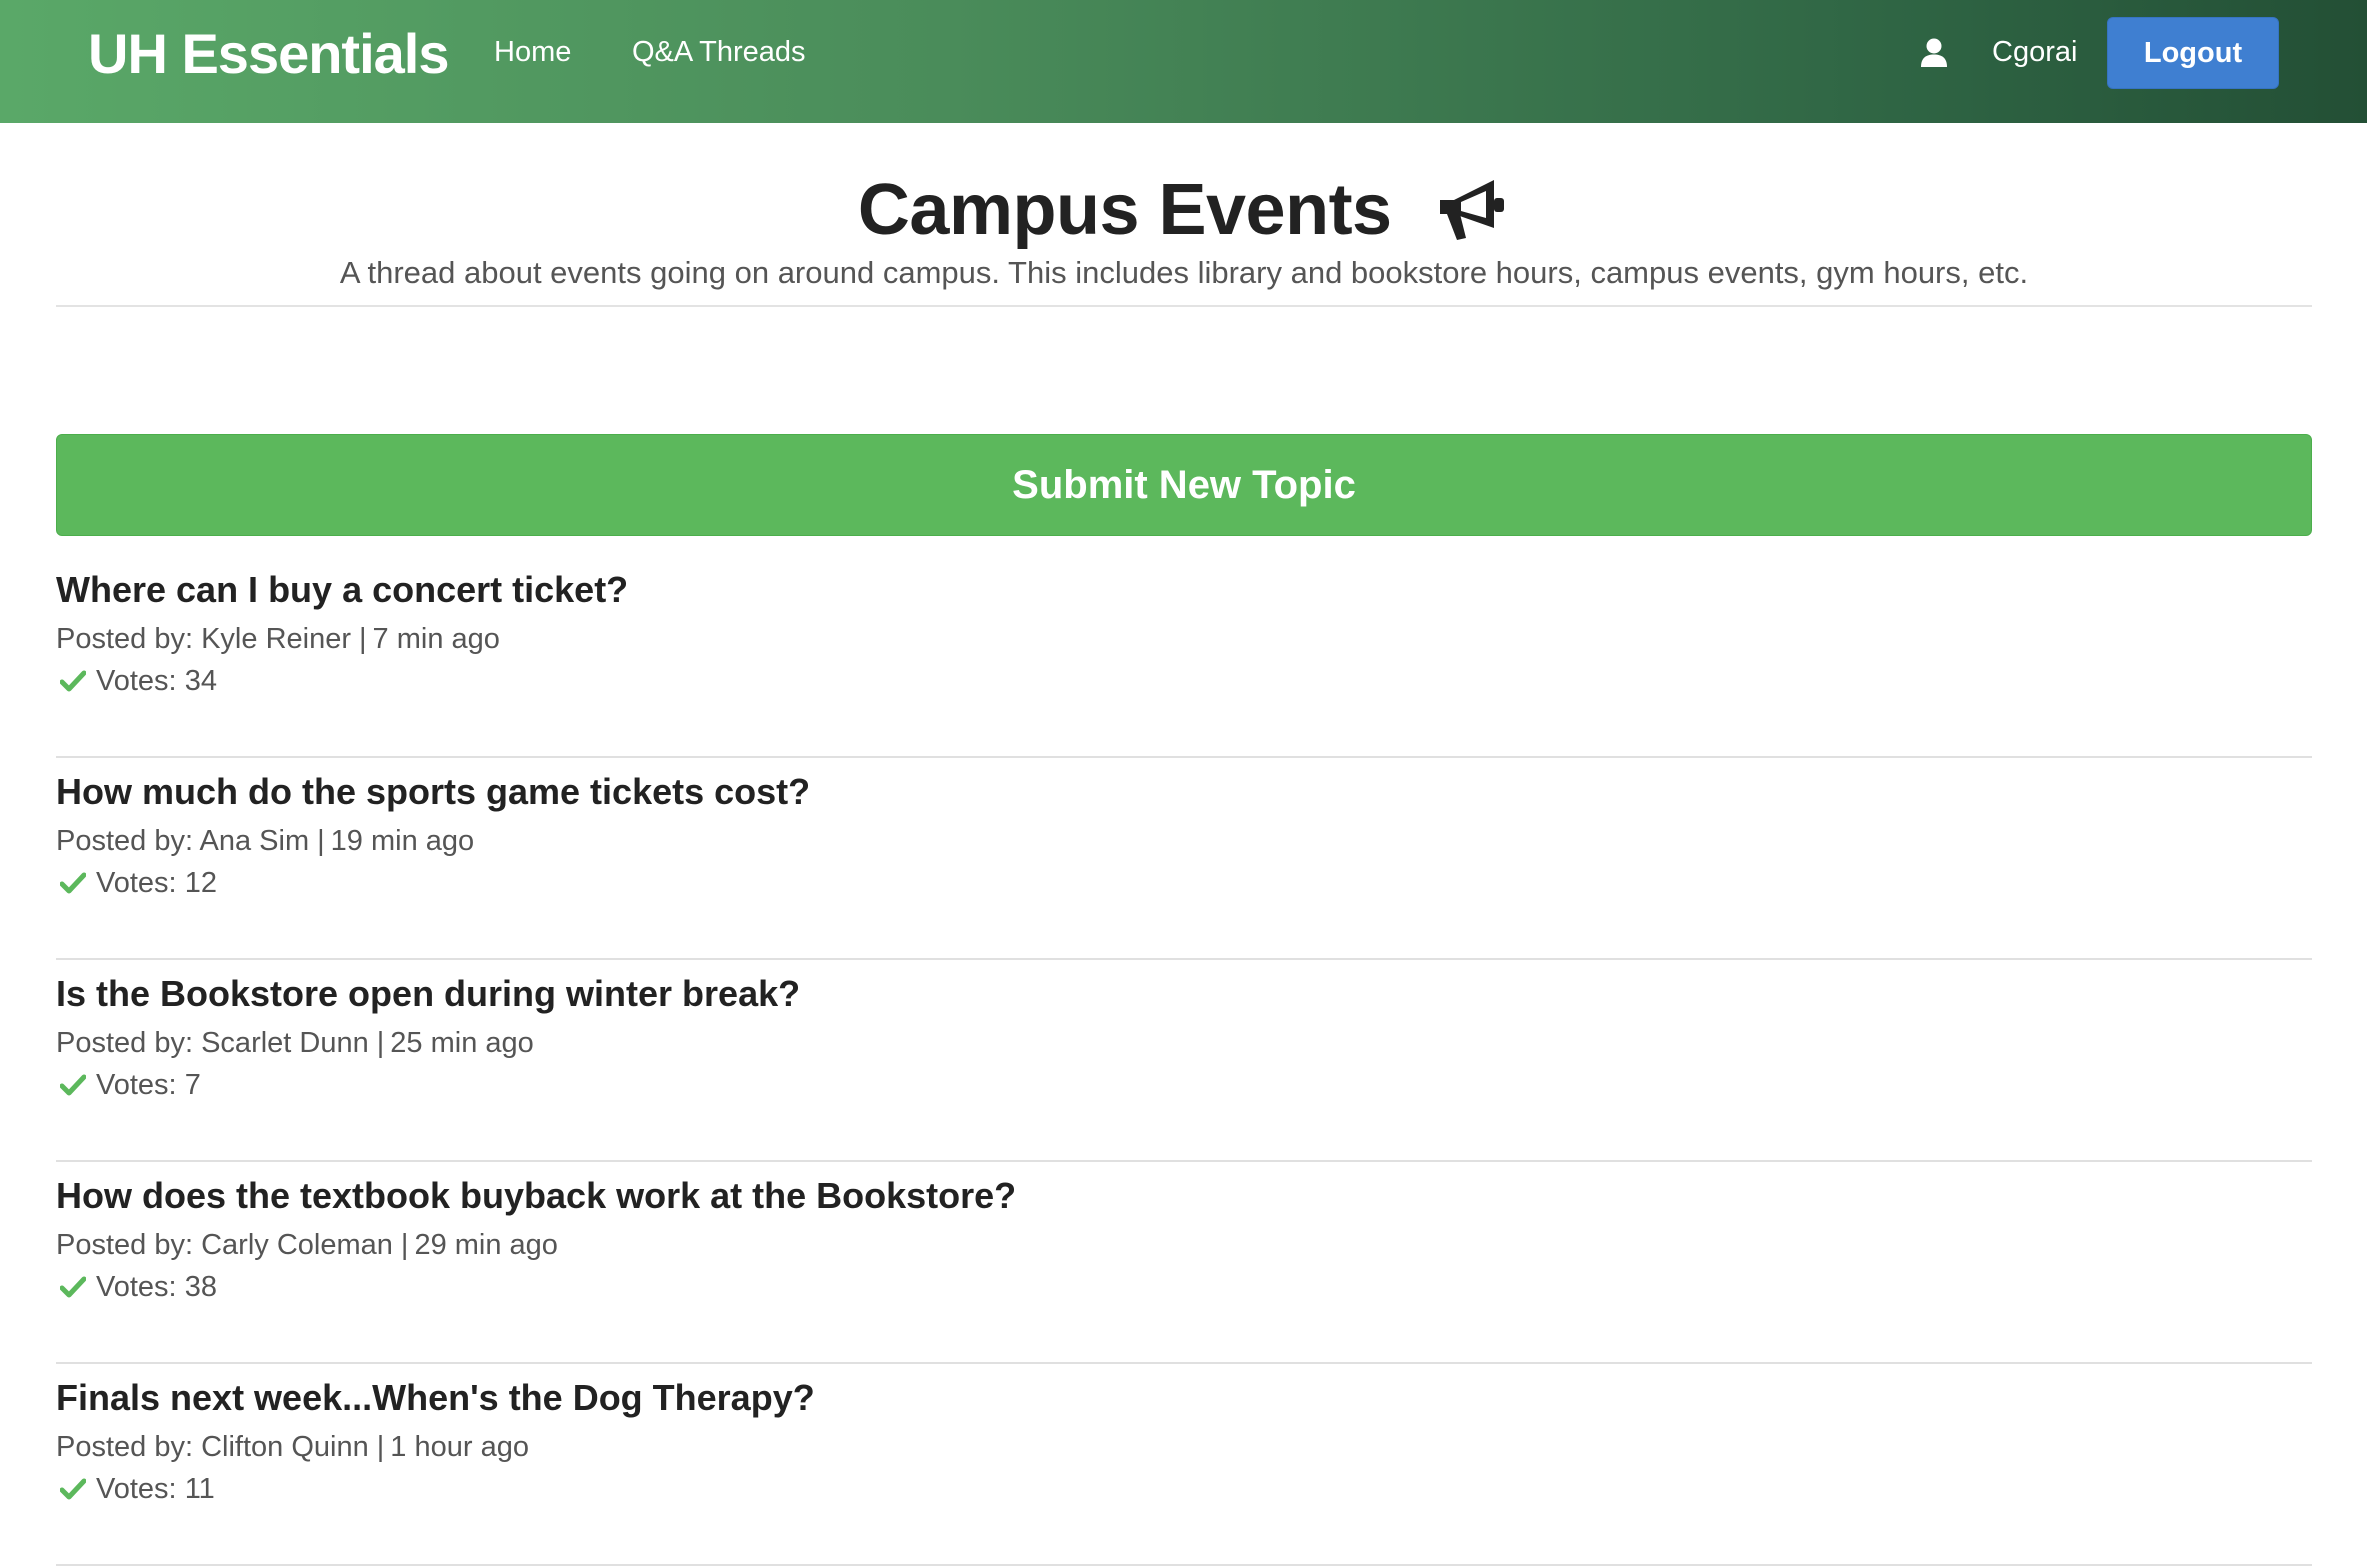  I want to click on votes-count: 38, so click(200, 1287).